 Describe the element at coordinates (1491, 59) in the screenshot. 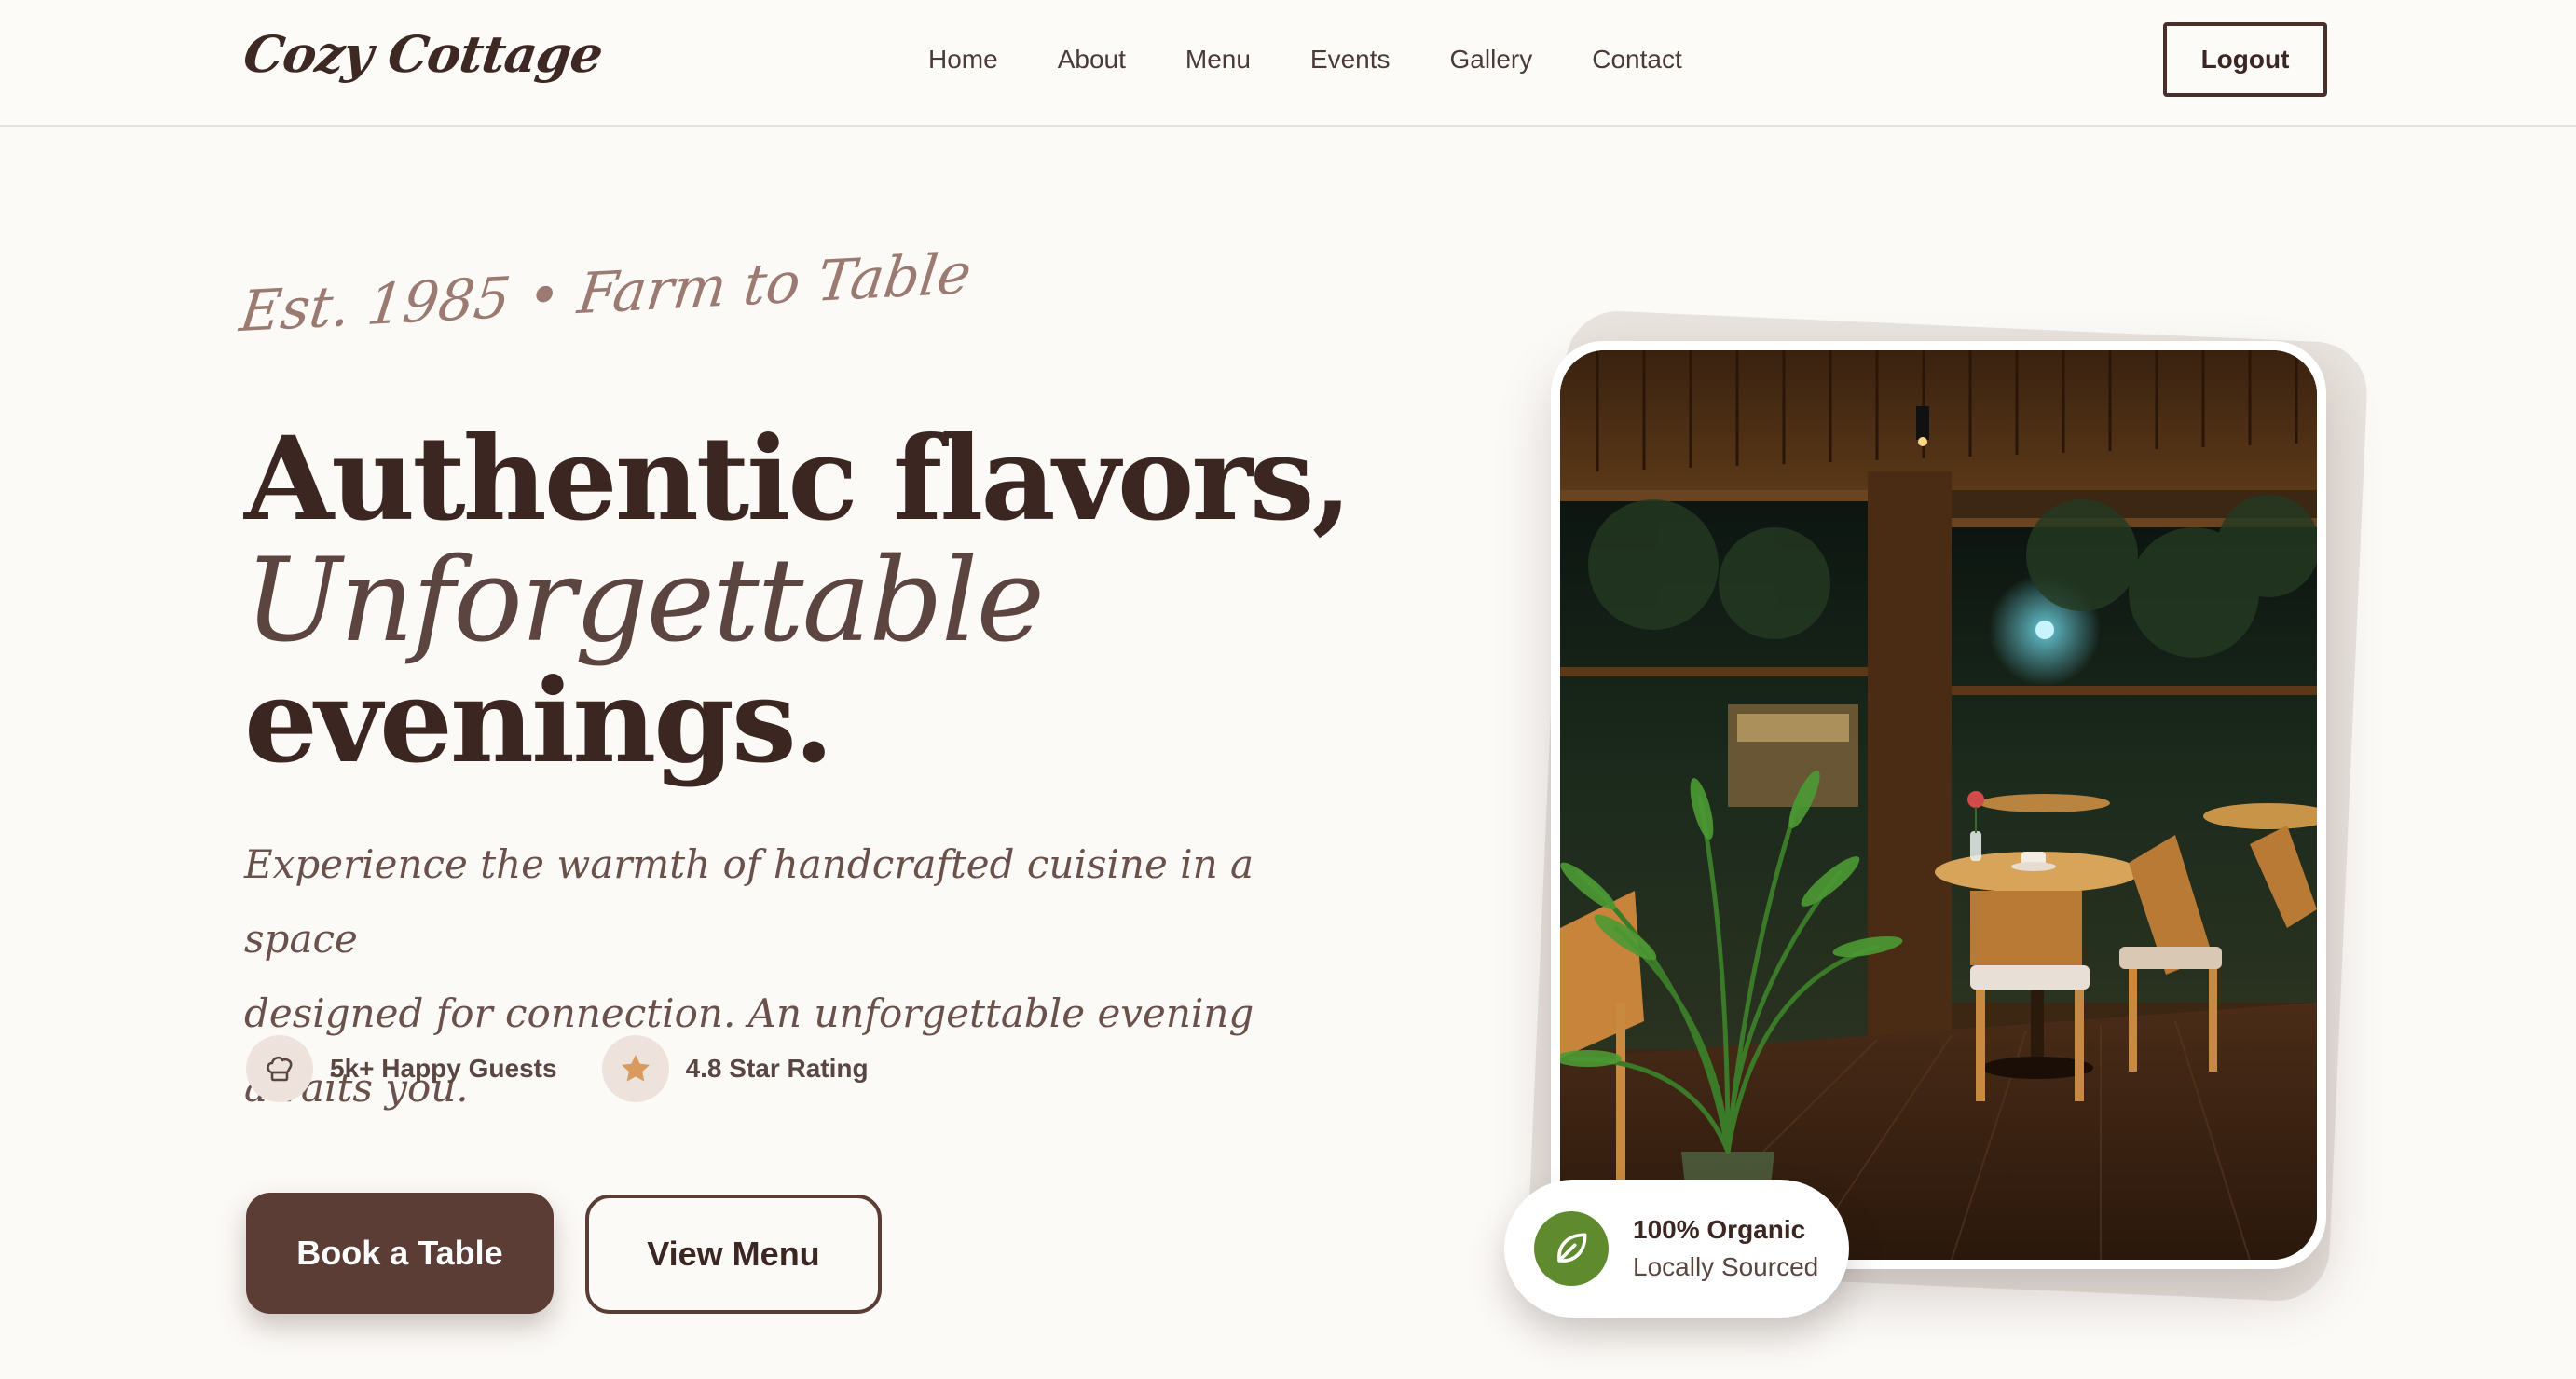

I see `nav-gallery: Gallery` at that location.